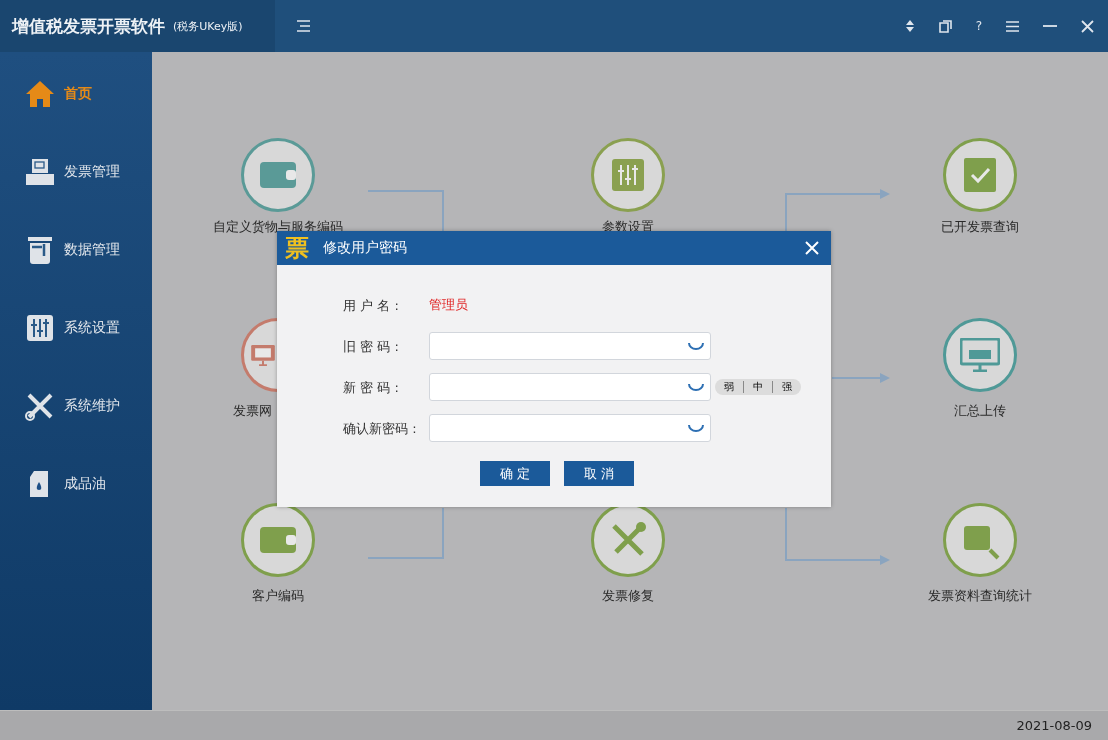 The image size is (1108, 740). What do you see at coordinates (1087, 26) in the screenshot?
I see `close-icon` at bounding box center [1087, 26].